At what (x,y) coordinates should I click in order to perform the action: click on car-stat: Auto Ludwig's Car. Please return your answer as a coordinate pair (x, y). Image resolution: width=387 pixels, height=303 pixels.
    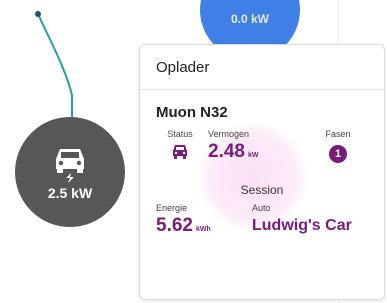
    Looking at the image, I should click on (302, 220).